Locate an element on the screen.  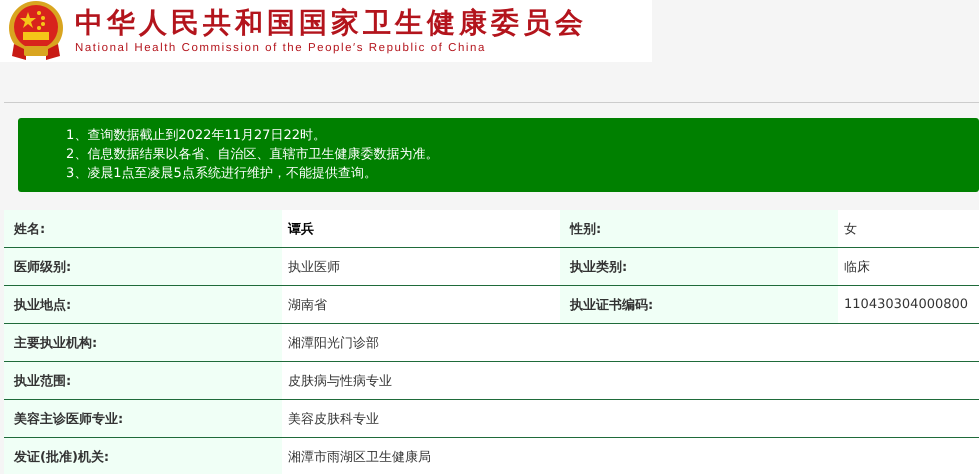
field-value: 谭兵 is located at coordinates (421, 228).